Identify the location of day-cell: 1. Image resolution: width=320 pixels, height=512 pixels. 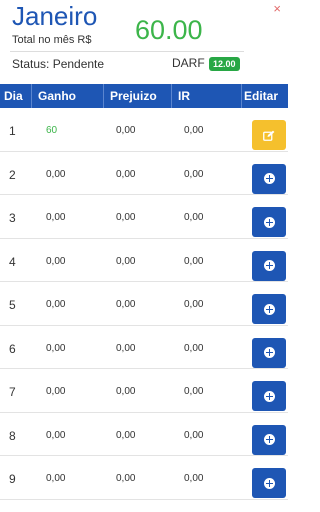
(12, 131).